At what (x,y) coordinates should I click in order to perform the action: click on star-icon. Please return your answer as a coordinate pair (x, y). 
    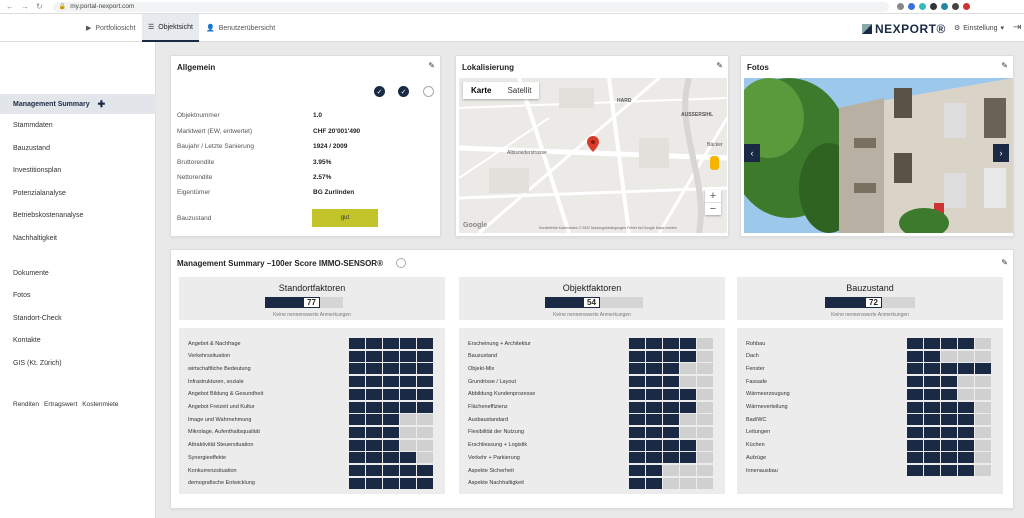
    Looking at the image, I should click on (911, 6).